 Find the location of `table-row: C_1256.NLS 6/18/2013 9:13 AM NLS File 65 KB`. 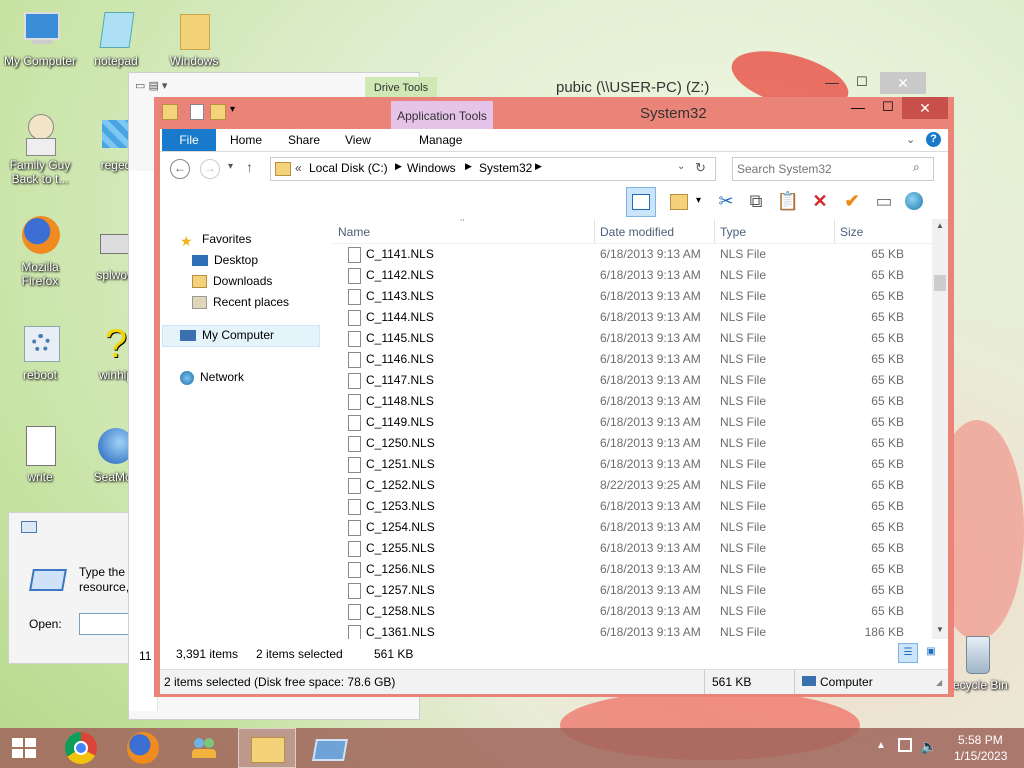

table-row: C_1256.NLS 6/18/2013 9:13 AM NLS File 65 KB is located at coordinates (632, 569).